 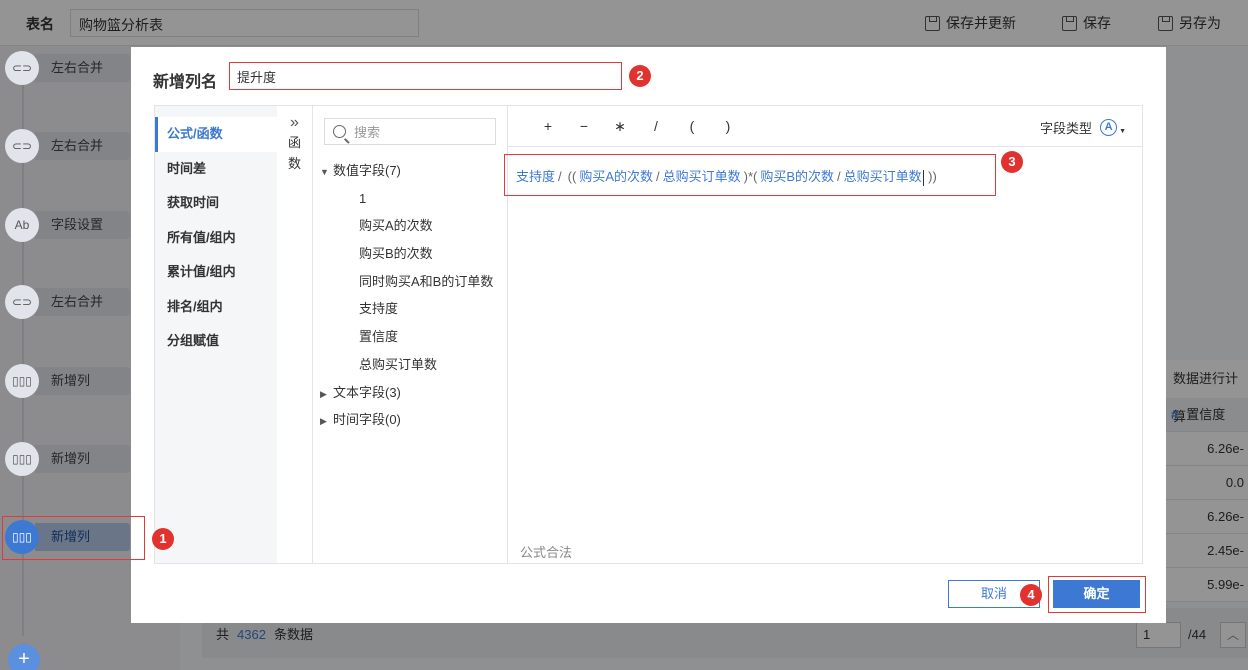 What do you see at coordinates (1122, 131) in the screenshot?
I see `dropdown-arrow-icon: ▼` at bounding box center [1122, 131].